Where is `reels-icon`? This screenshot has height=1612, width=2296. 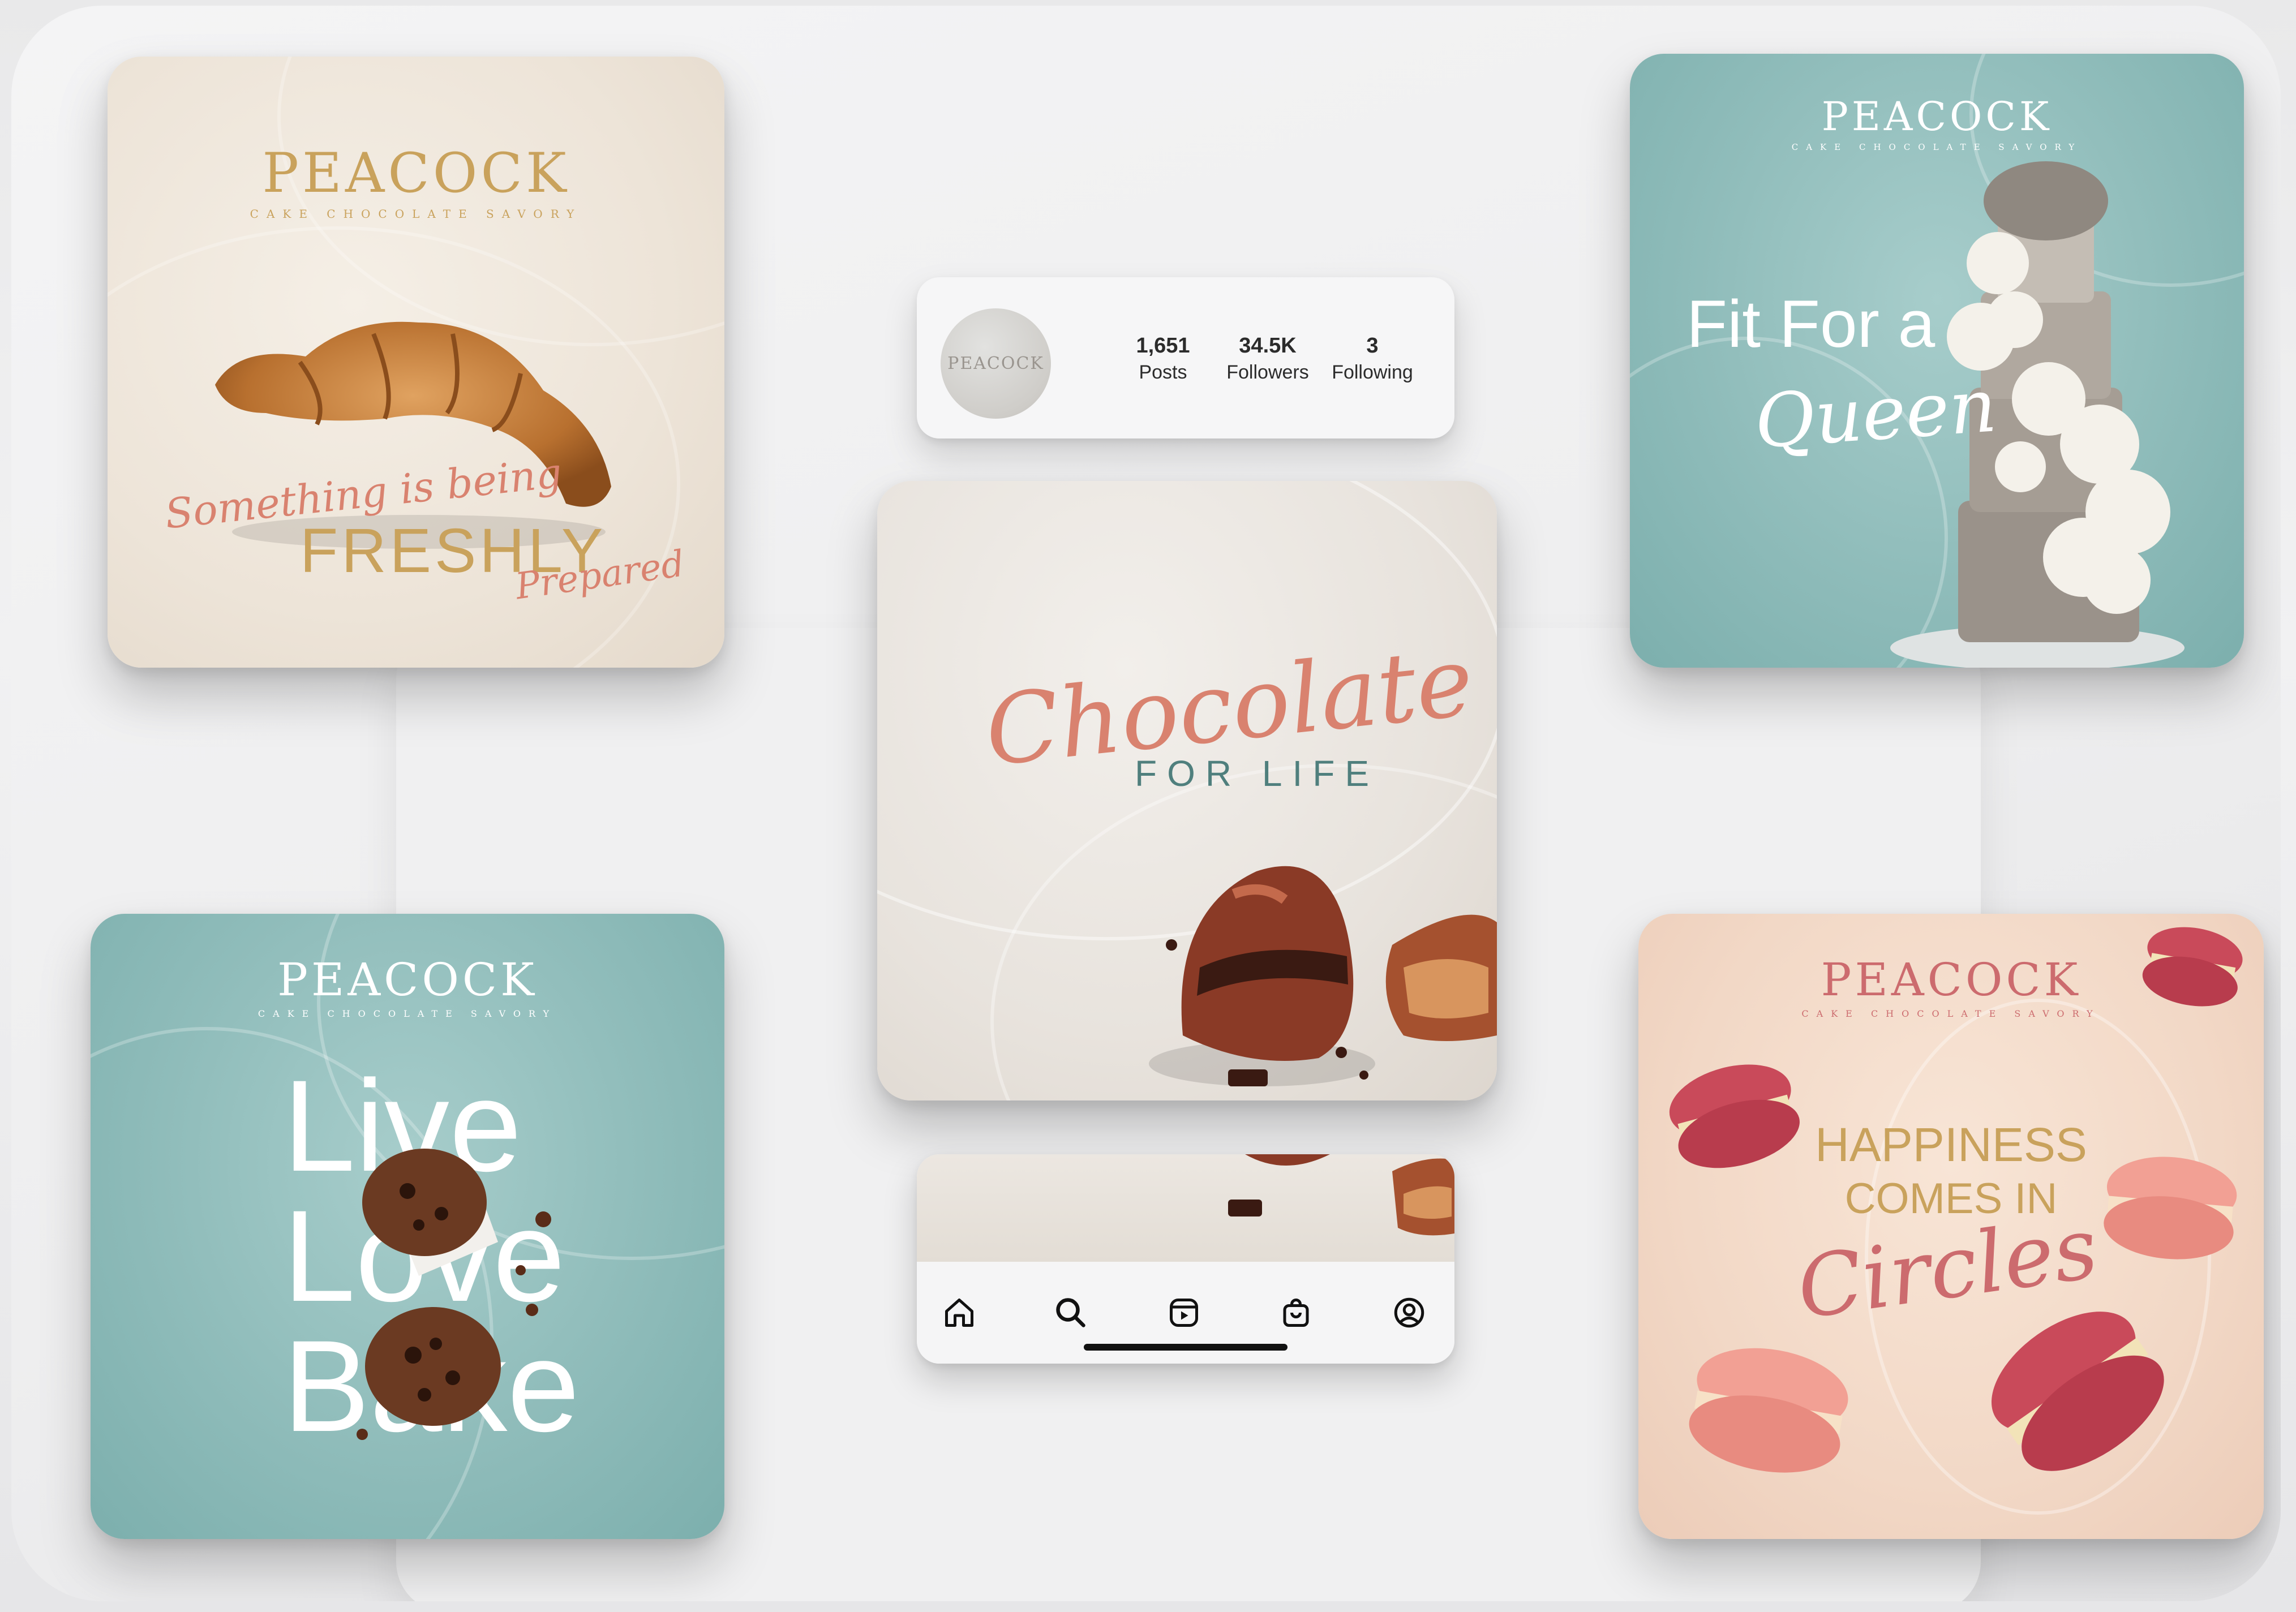
reels-icon is located at coordinates (1184, 1312).